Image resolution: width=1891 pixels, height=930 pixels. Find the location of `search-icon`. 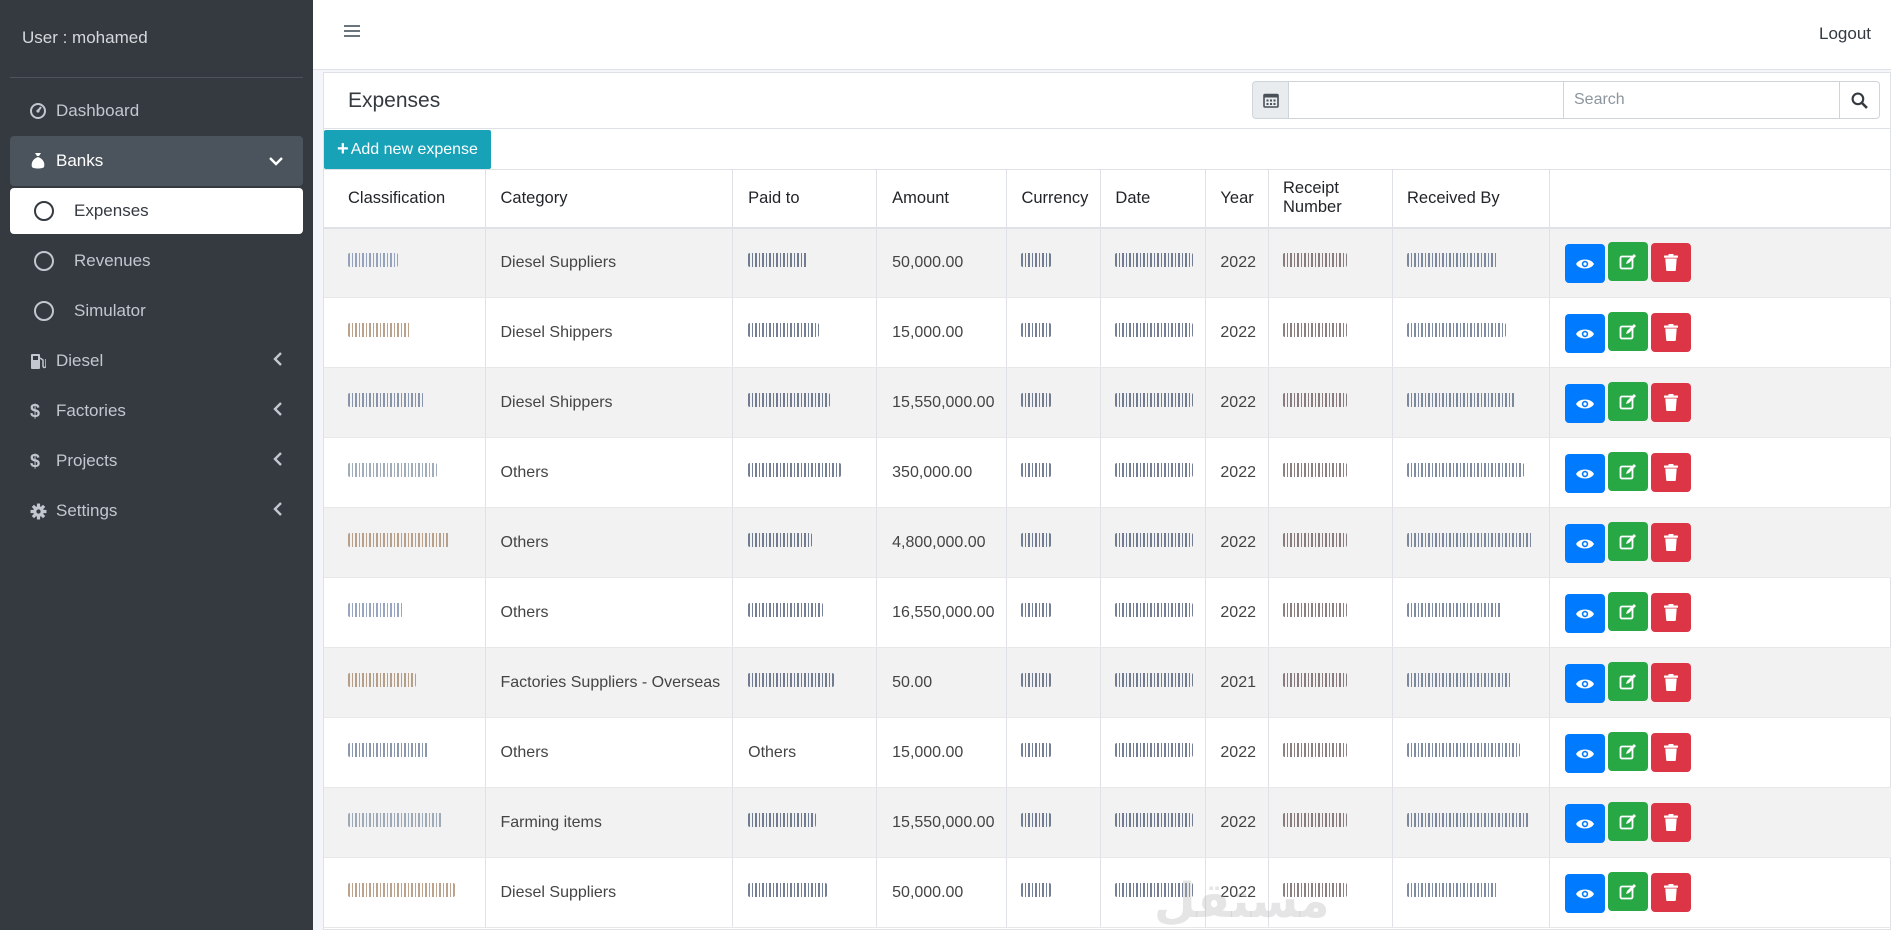

search-icon is located at coordinates (1860, 100).